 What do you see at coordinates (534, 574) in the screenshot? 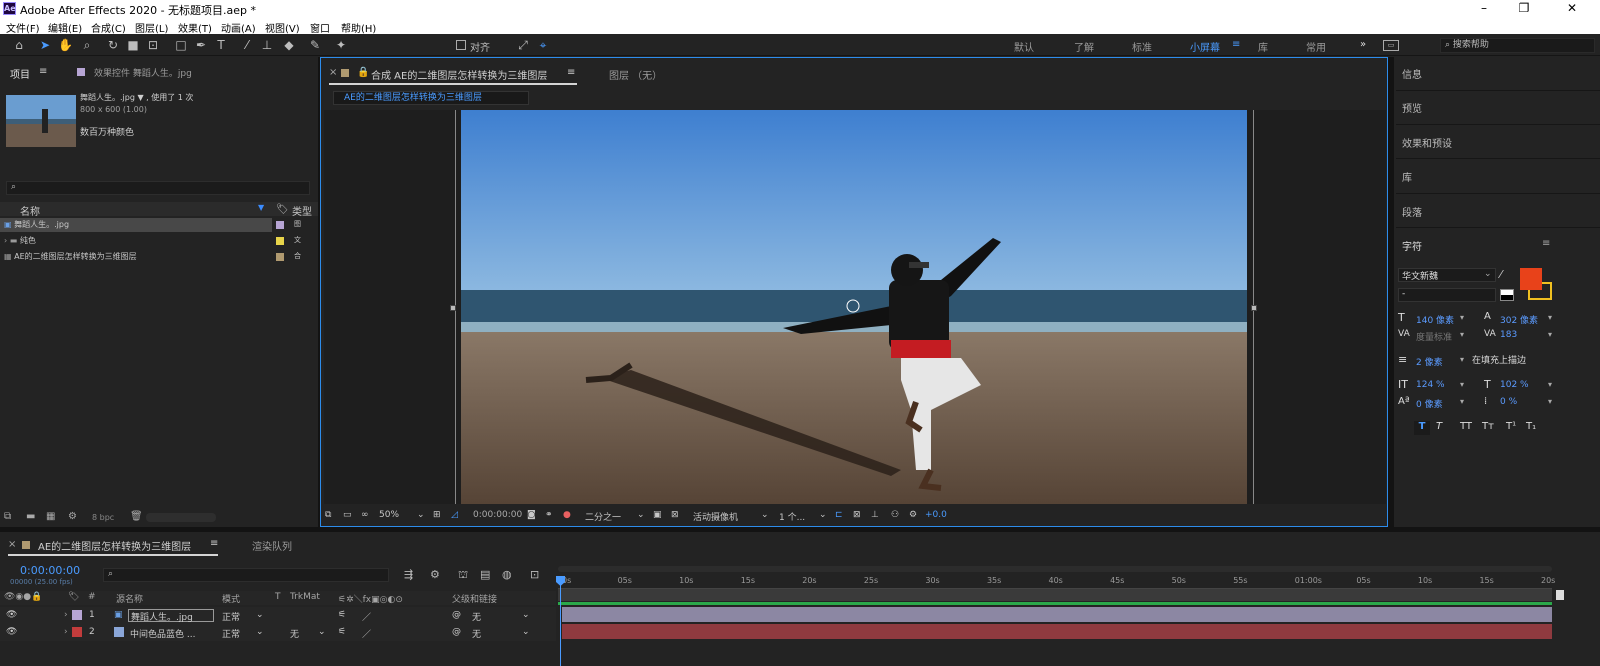
I see `graph-editor-icon: ⊡` at bounding box center [534, 574].